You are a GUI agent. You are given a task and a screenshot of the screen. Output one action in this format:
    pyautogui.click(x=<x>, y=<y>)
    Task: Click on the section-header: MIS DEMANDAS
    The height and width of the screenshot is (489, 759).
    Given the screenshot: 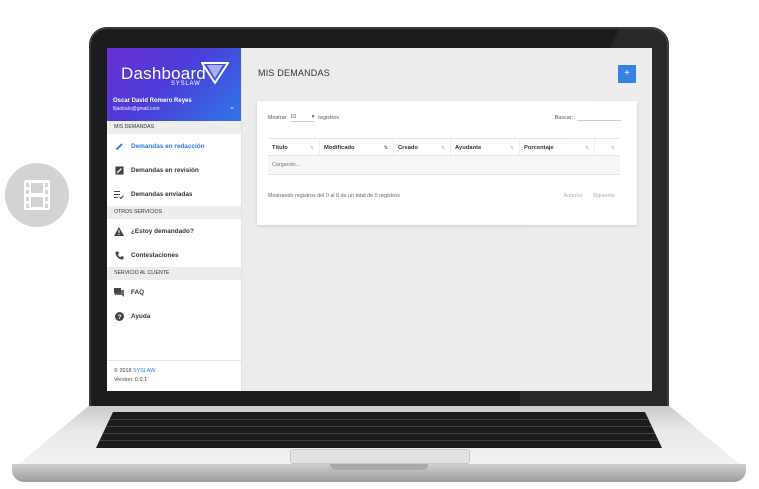 What is the action you would take?
    pyautogui.click(x=174, y=127)
    